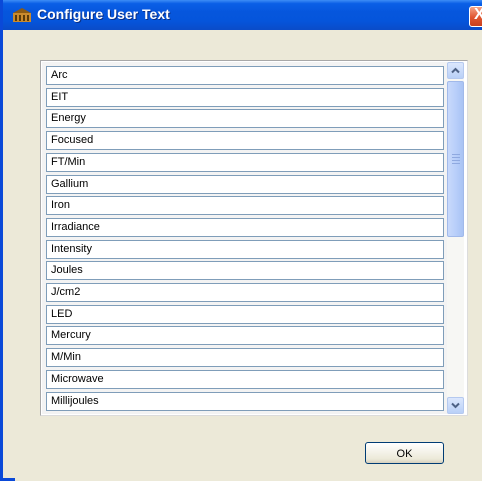 Image resolution: width=482 pixels, height=481 pixels. What do you see at coordinates (245, 379) in the screenshot?
I see `list-item: Microwave` at bounding box center [245, 379].